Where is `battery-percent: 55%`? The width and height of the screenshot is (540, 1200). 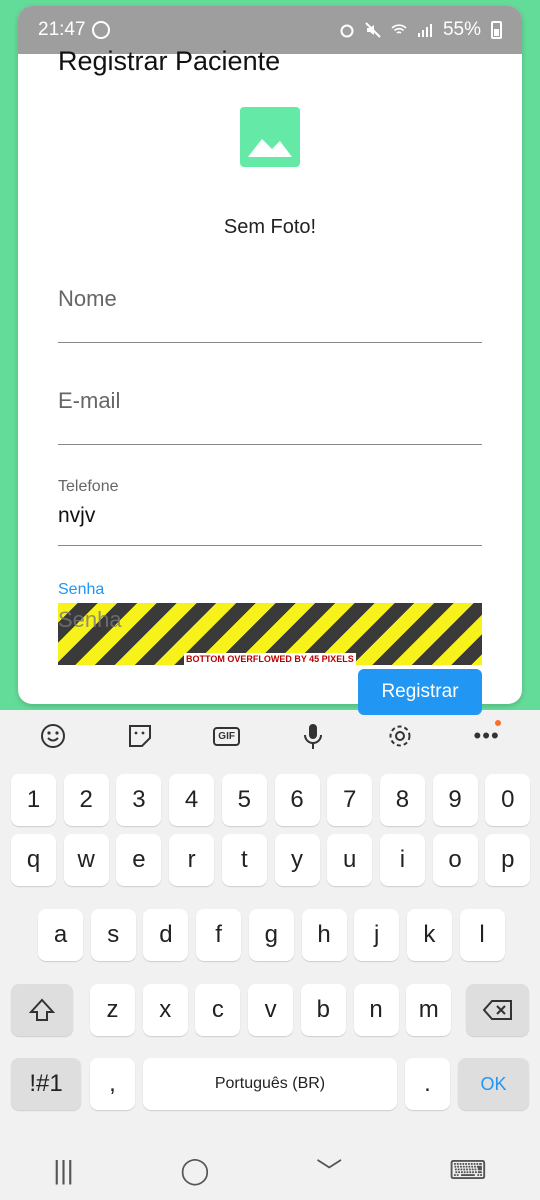 battery-percent: 55% is located at coordinates (461, 29).